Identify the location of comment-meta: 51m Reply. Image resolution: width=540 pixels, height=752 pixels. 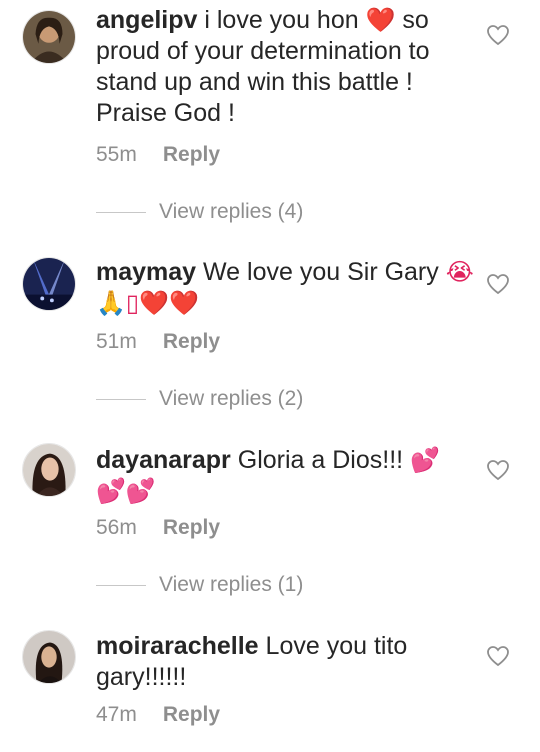
(158, 342).